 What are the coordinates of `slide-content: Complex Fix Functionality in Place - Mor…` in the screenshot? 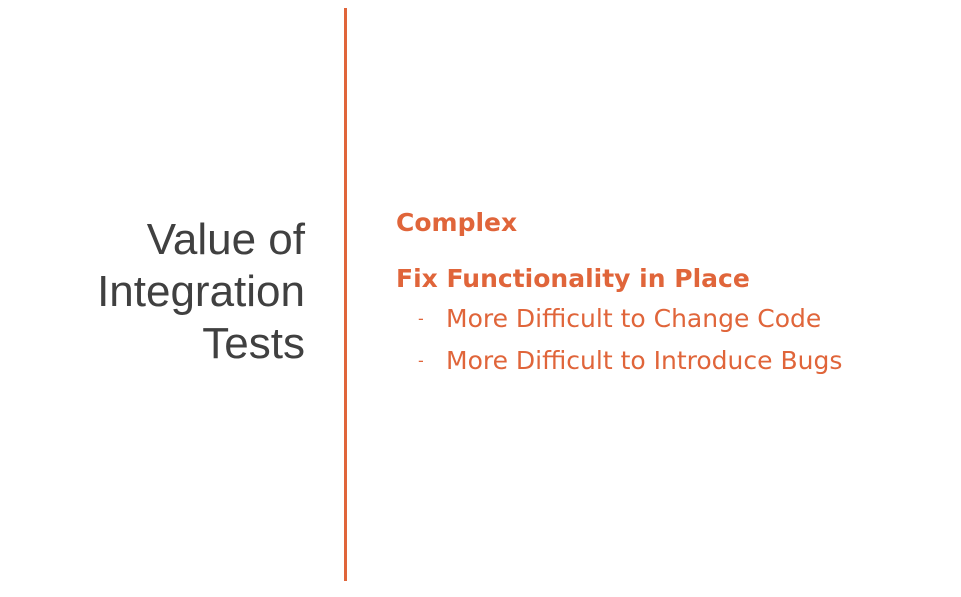 It's located at (619, 293).